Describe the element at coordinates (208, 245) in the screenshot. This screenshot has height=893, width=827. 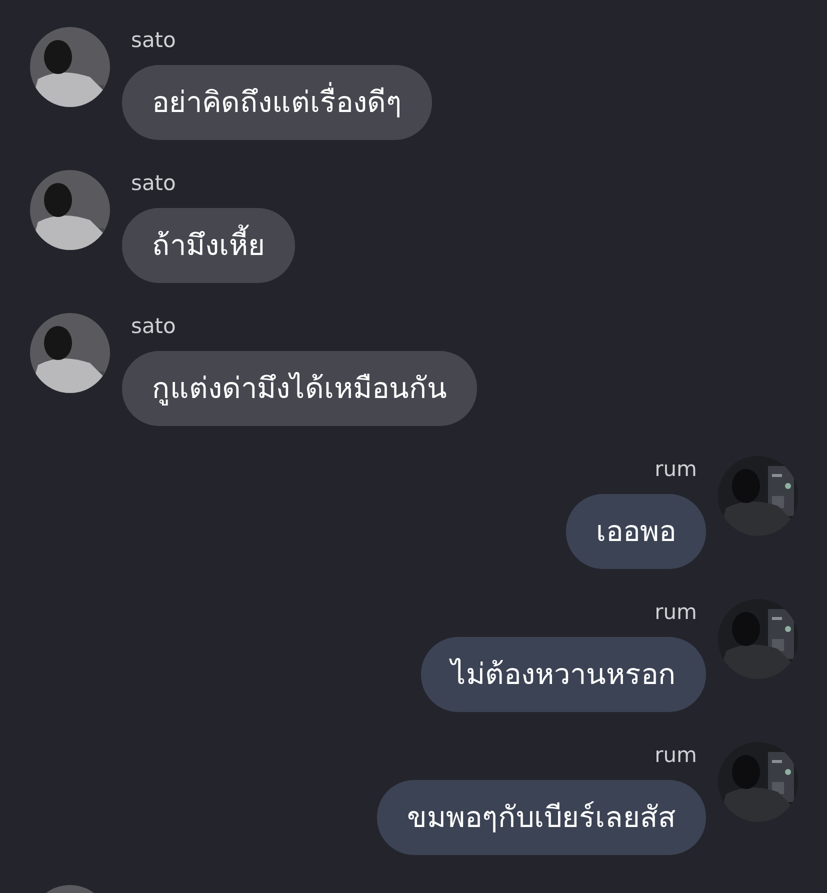
I see `message-bubble: ถ้ามึงเหี้ย` at that location.